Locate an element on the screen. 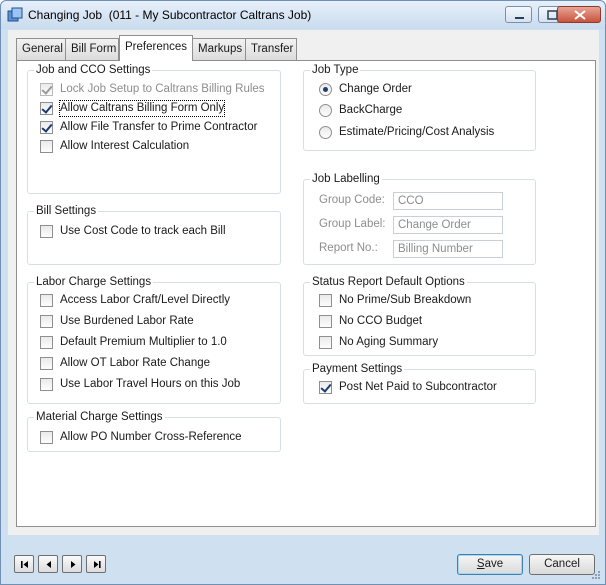 The height and width of the screenshot is (585, 606). tab-bill-form: Bill Form is located at coordinates (92, 49).